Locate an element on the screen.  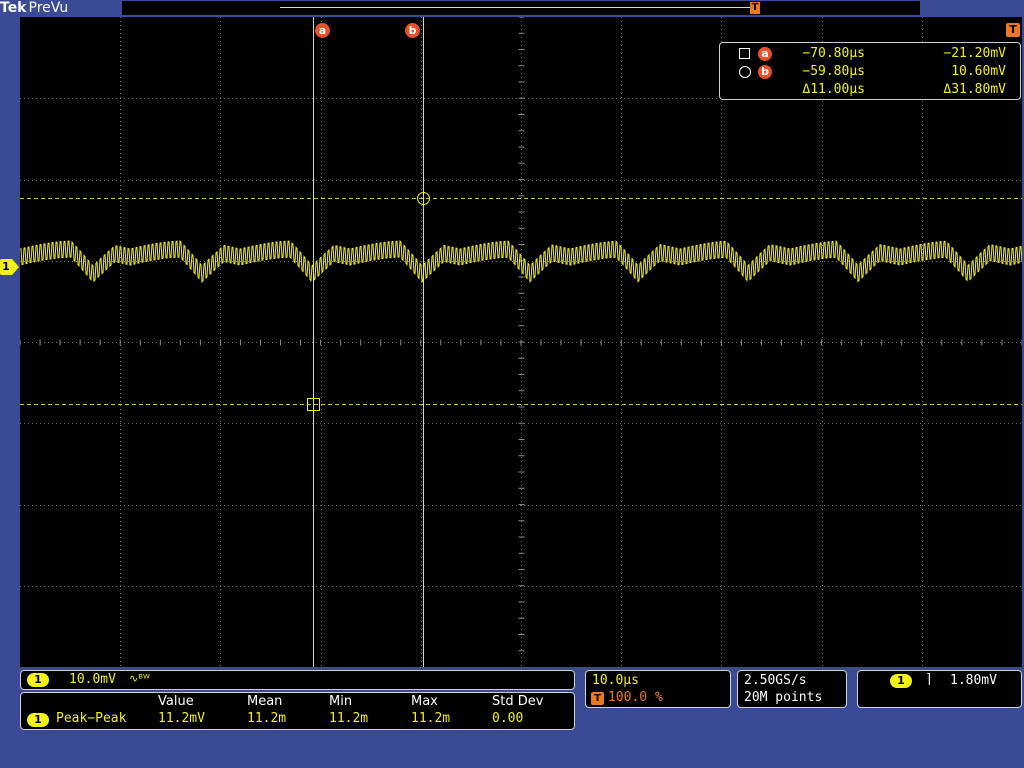
trigger-source-badge: 1 is located at coordinates (901, 681).